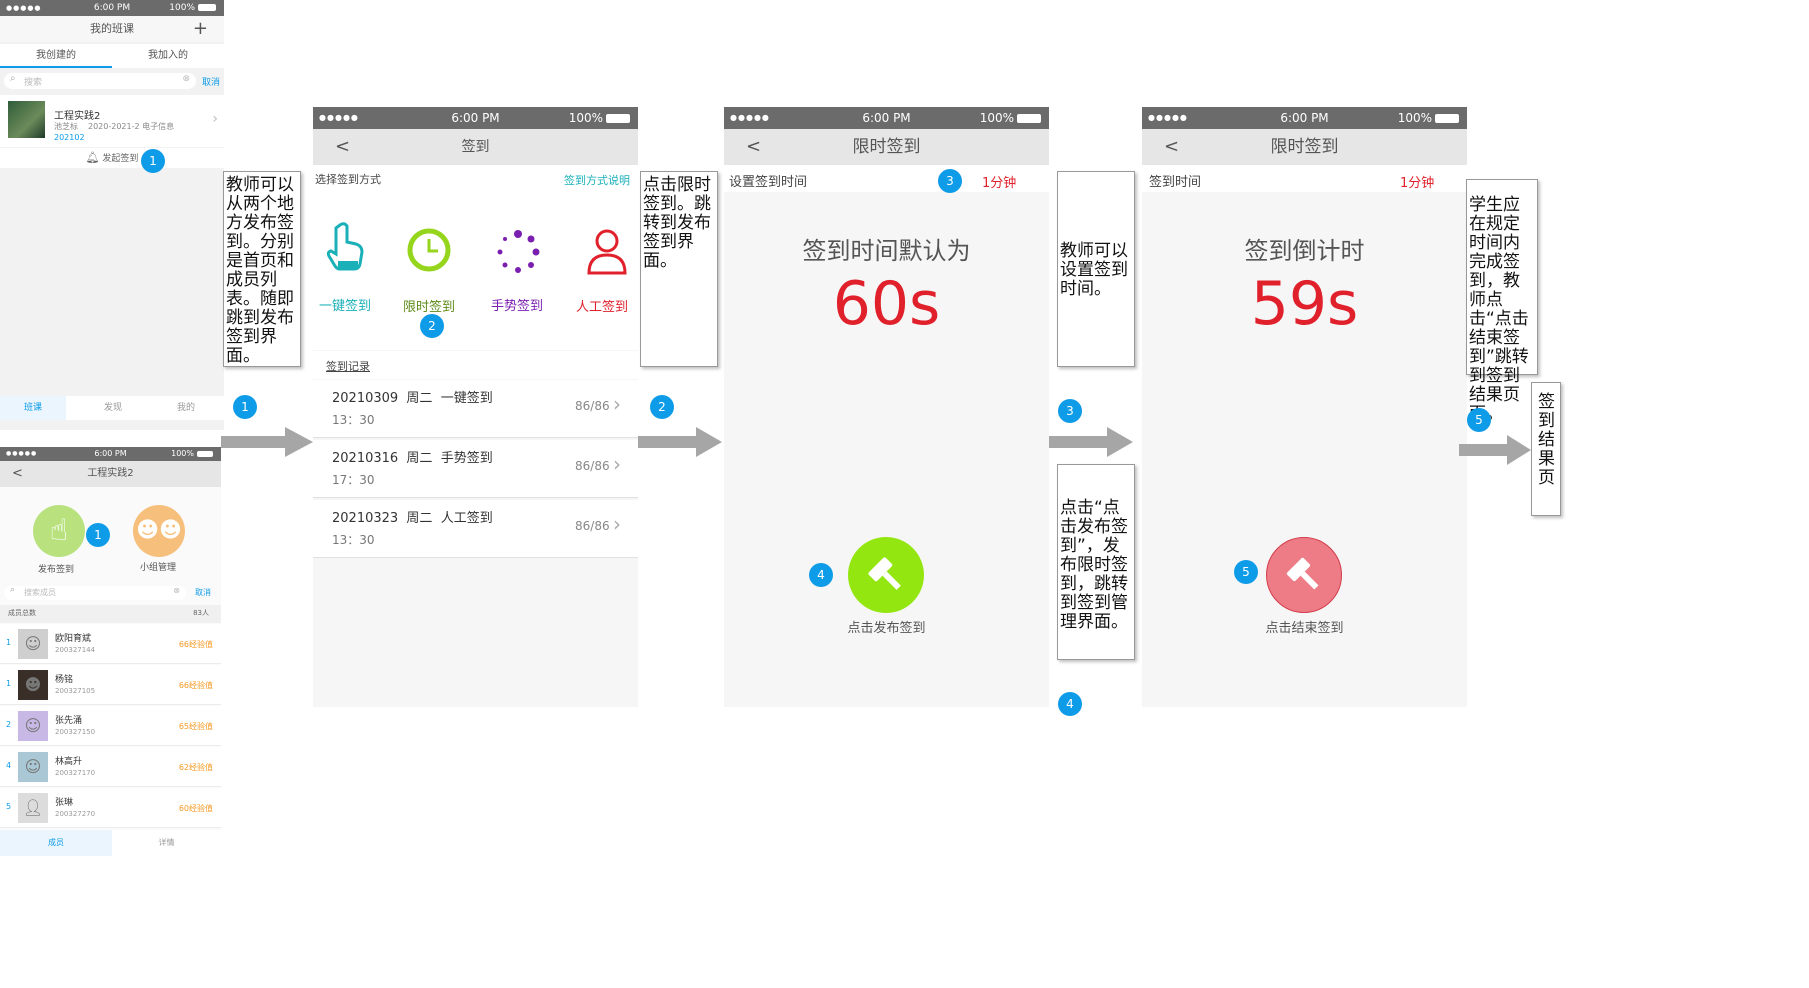  Describe the element at coordinates (475, 365) in the screenshot. I see `records-header: 签到记录` at that location.